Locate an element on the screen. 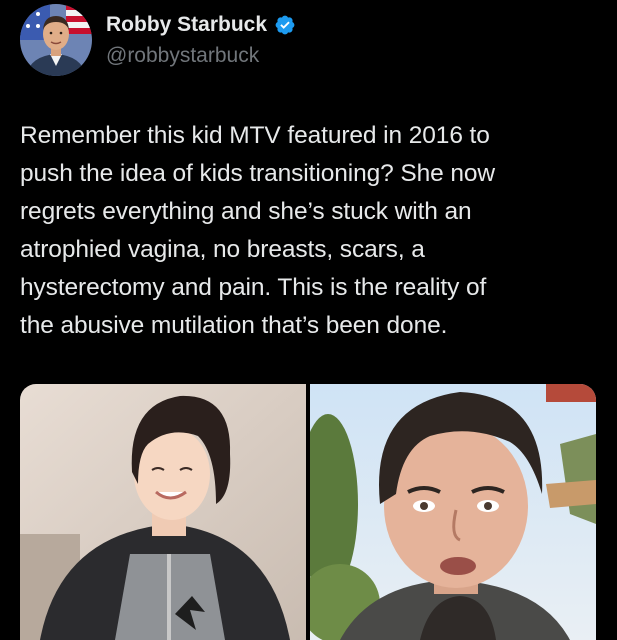 The width and height of the screenshot is (617, 640). verified-badge-icon is located at coordinates (285, 25).